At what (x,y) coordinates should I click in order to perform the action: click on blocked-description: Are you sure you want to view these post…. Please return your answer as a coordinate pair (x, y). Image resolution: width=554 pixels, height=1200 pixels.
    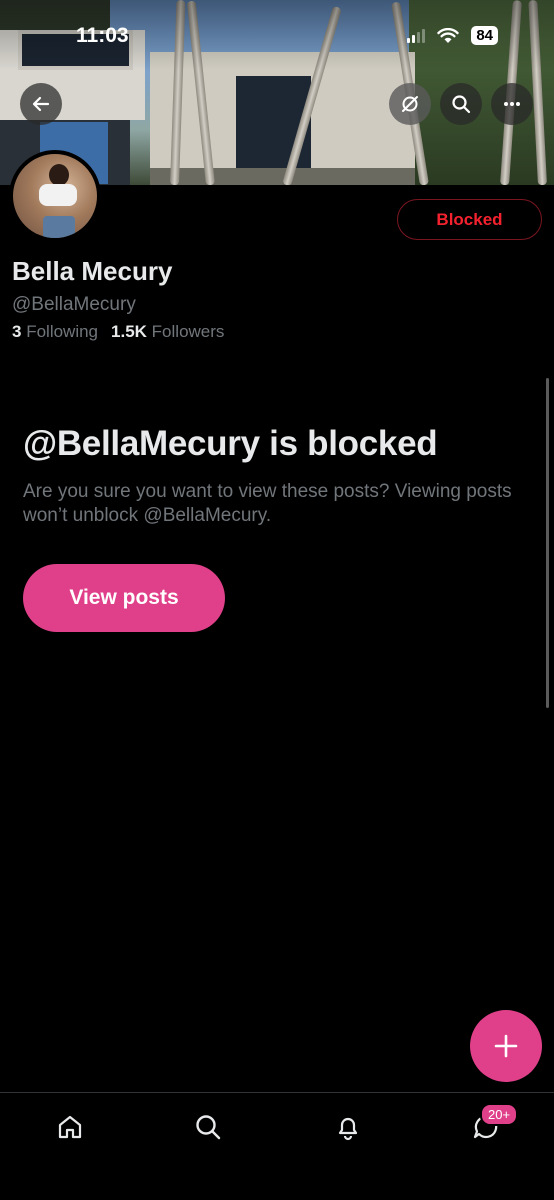
    Looking at the image, I should click on (267, 503).